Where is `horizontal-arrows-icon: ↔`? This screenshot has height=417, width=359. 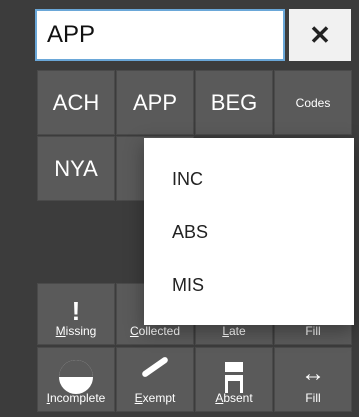 horizontal-arrows-icon: ↔ is located at coordinates (313, 373).